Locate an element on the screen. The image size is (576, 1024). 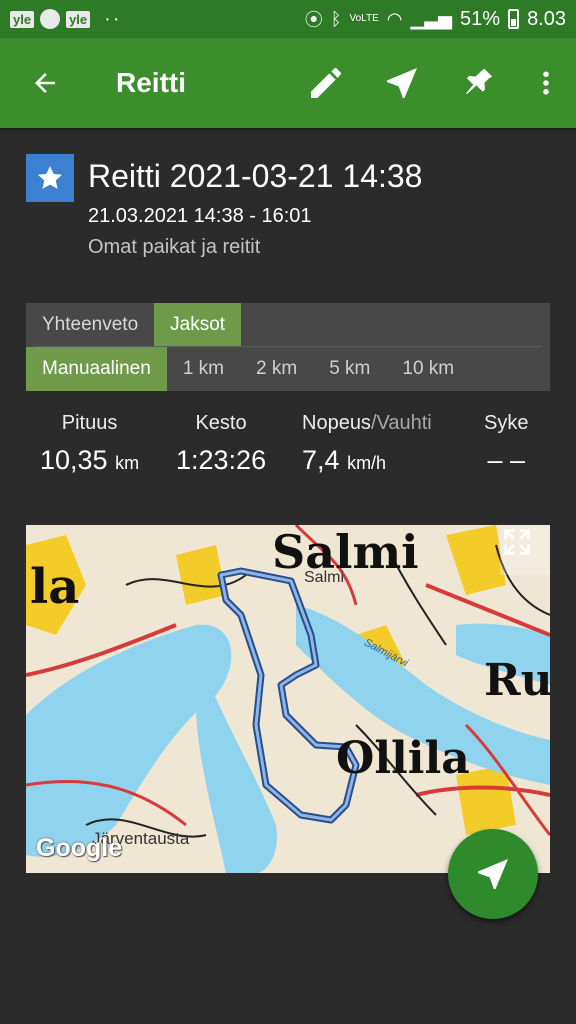
pin-icon is located at coordinates (479, 81).